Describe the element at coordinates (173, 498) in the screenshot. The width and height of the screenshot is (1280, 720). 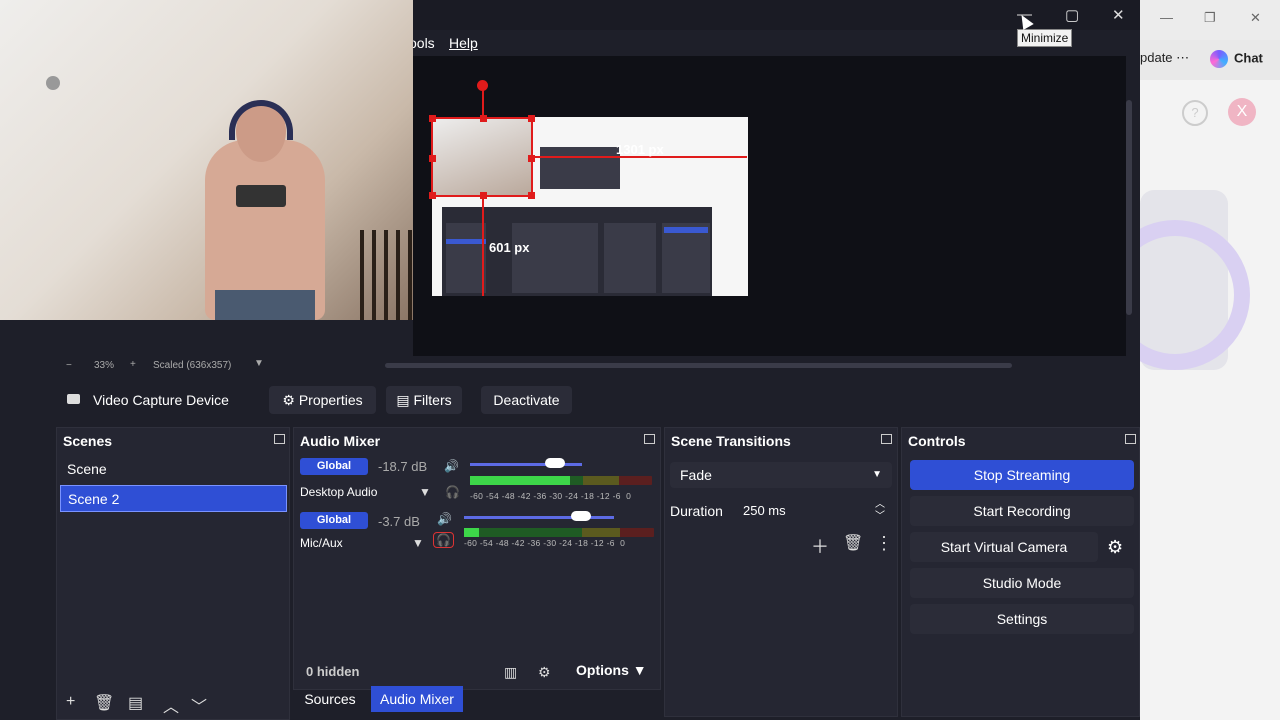
I see `scene-item-selected: Scene 2` at that location.